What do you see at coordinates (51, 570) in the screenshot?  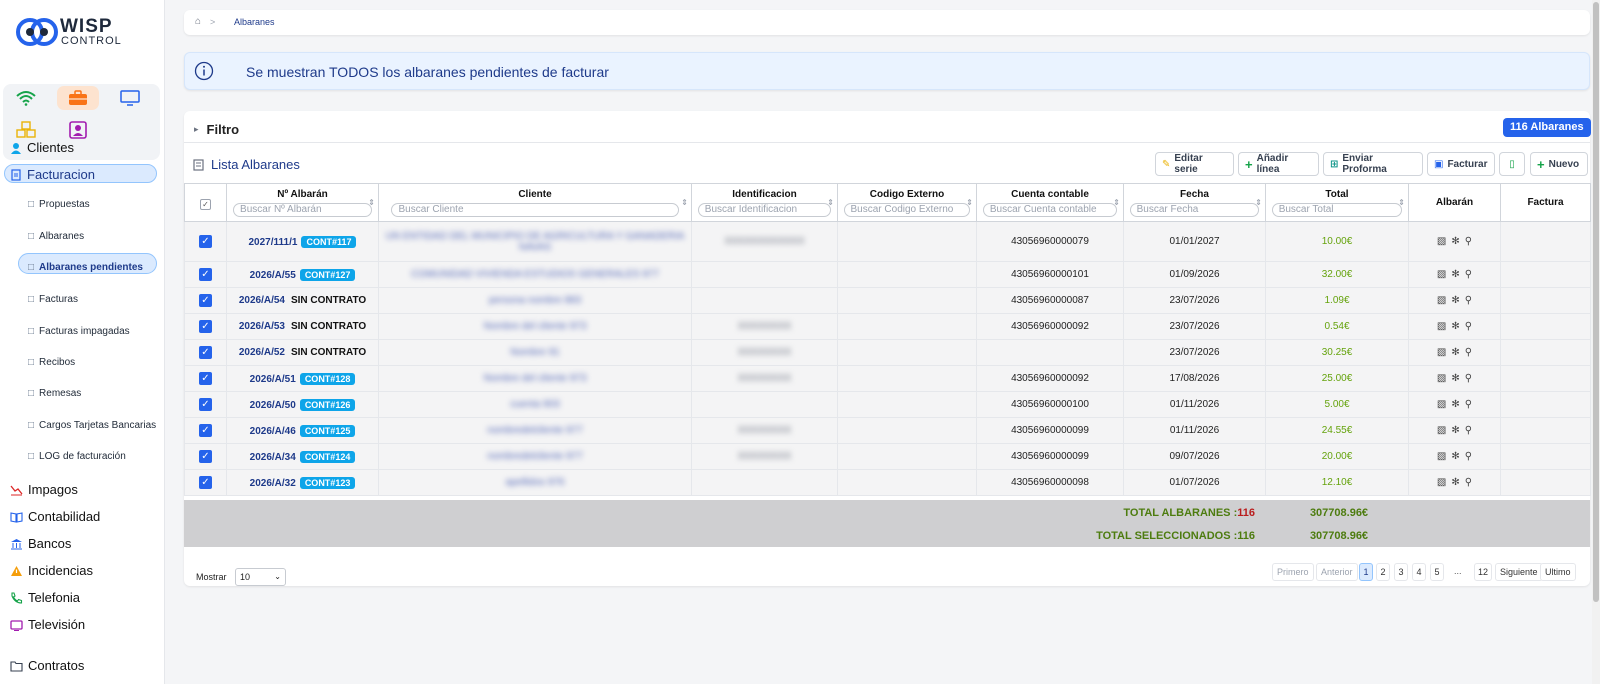 I see `sidebar-item-incidencias: Incidencias` at bounding box center [51, 570].